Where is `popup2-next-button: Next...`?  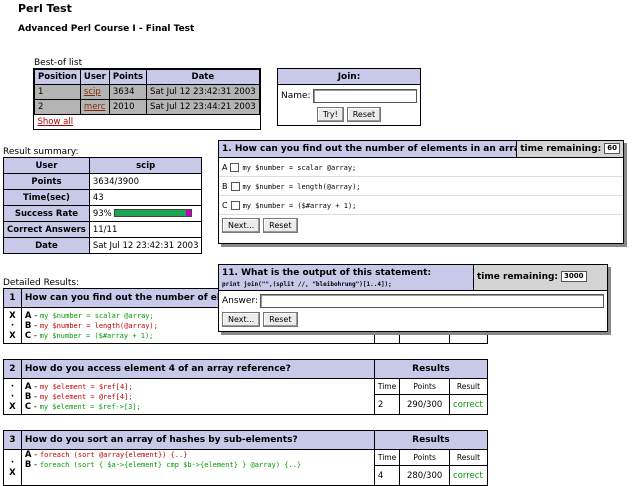 popup2-next-button: Next... is located at coordinates (241, 319).